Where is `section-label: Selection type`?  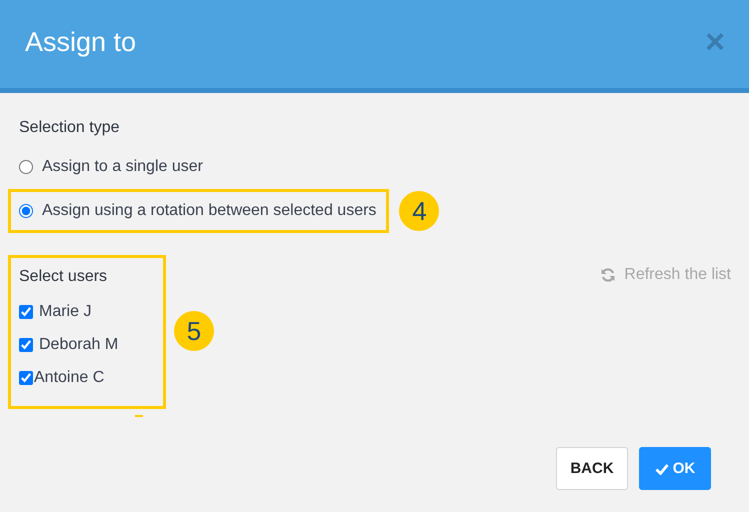
section-label: Selection type is located at coordinates (70, 128).